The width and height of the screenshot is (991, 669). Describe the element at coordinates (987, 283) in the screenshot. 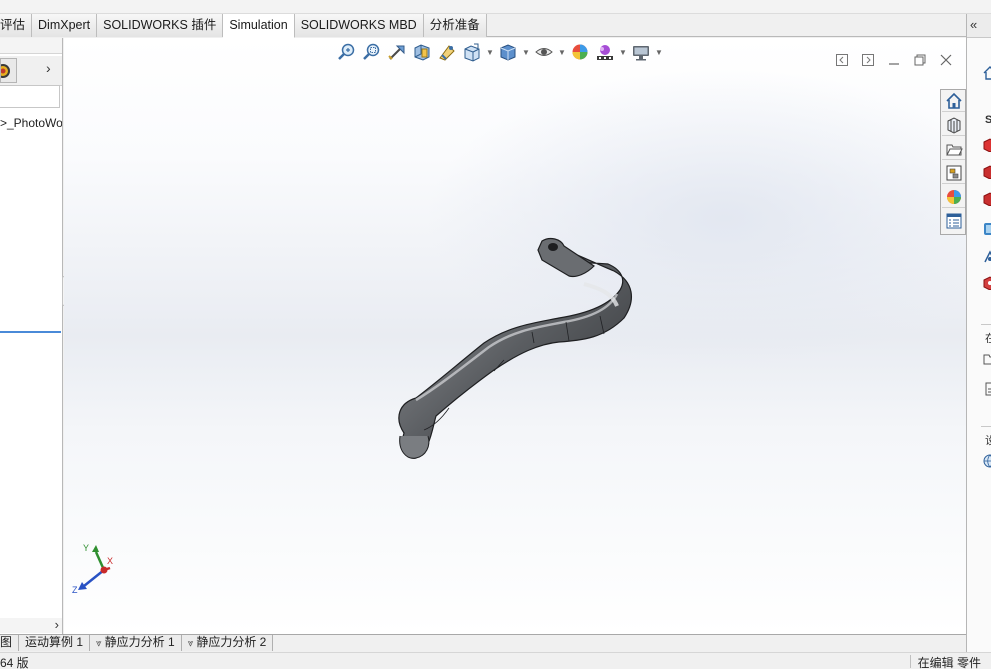

I see `resources-icon` at that location.